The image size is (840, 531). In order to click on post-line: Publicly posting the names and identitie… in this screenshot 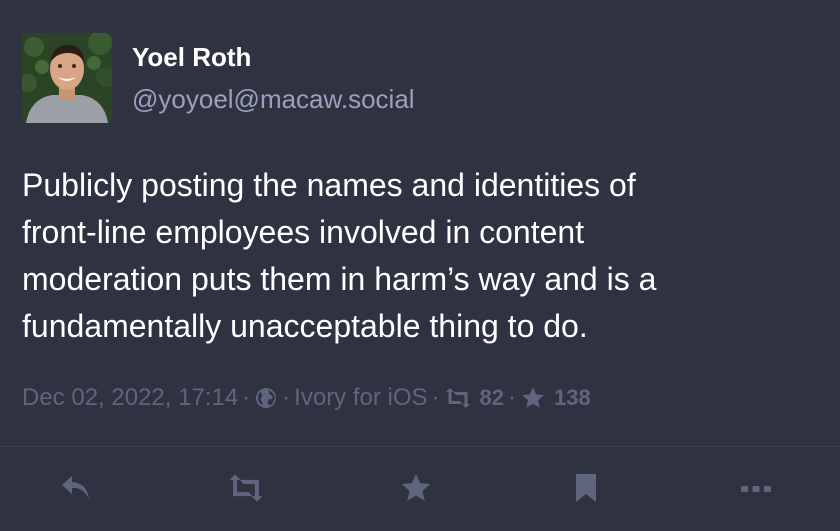, I will do `click(329, 185)`.